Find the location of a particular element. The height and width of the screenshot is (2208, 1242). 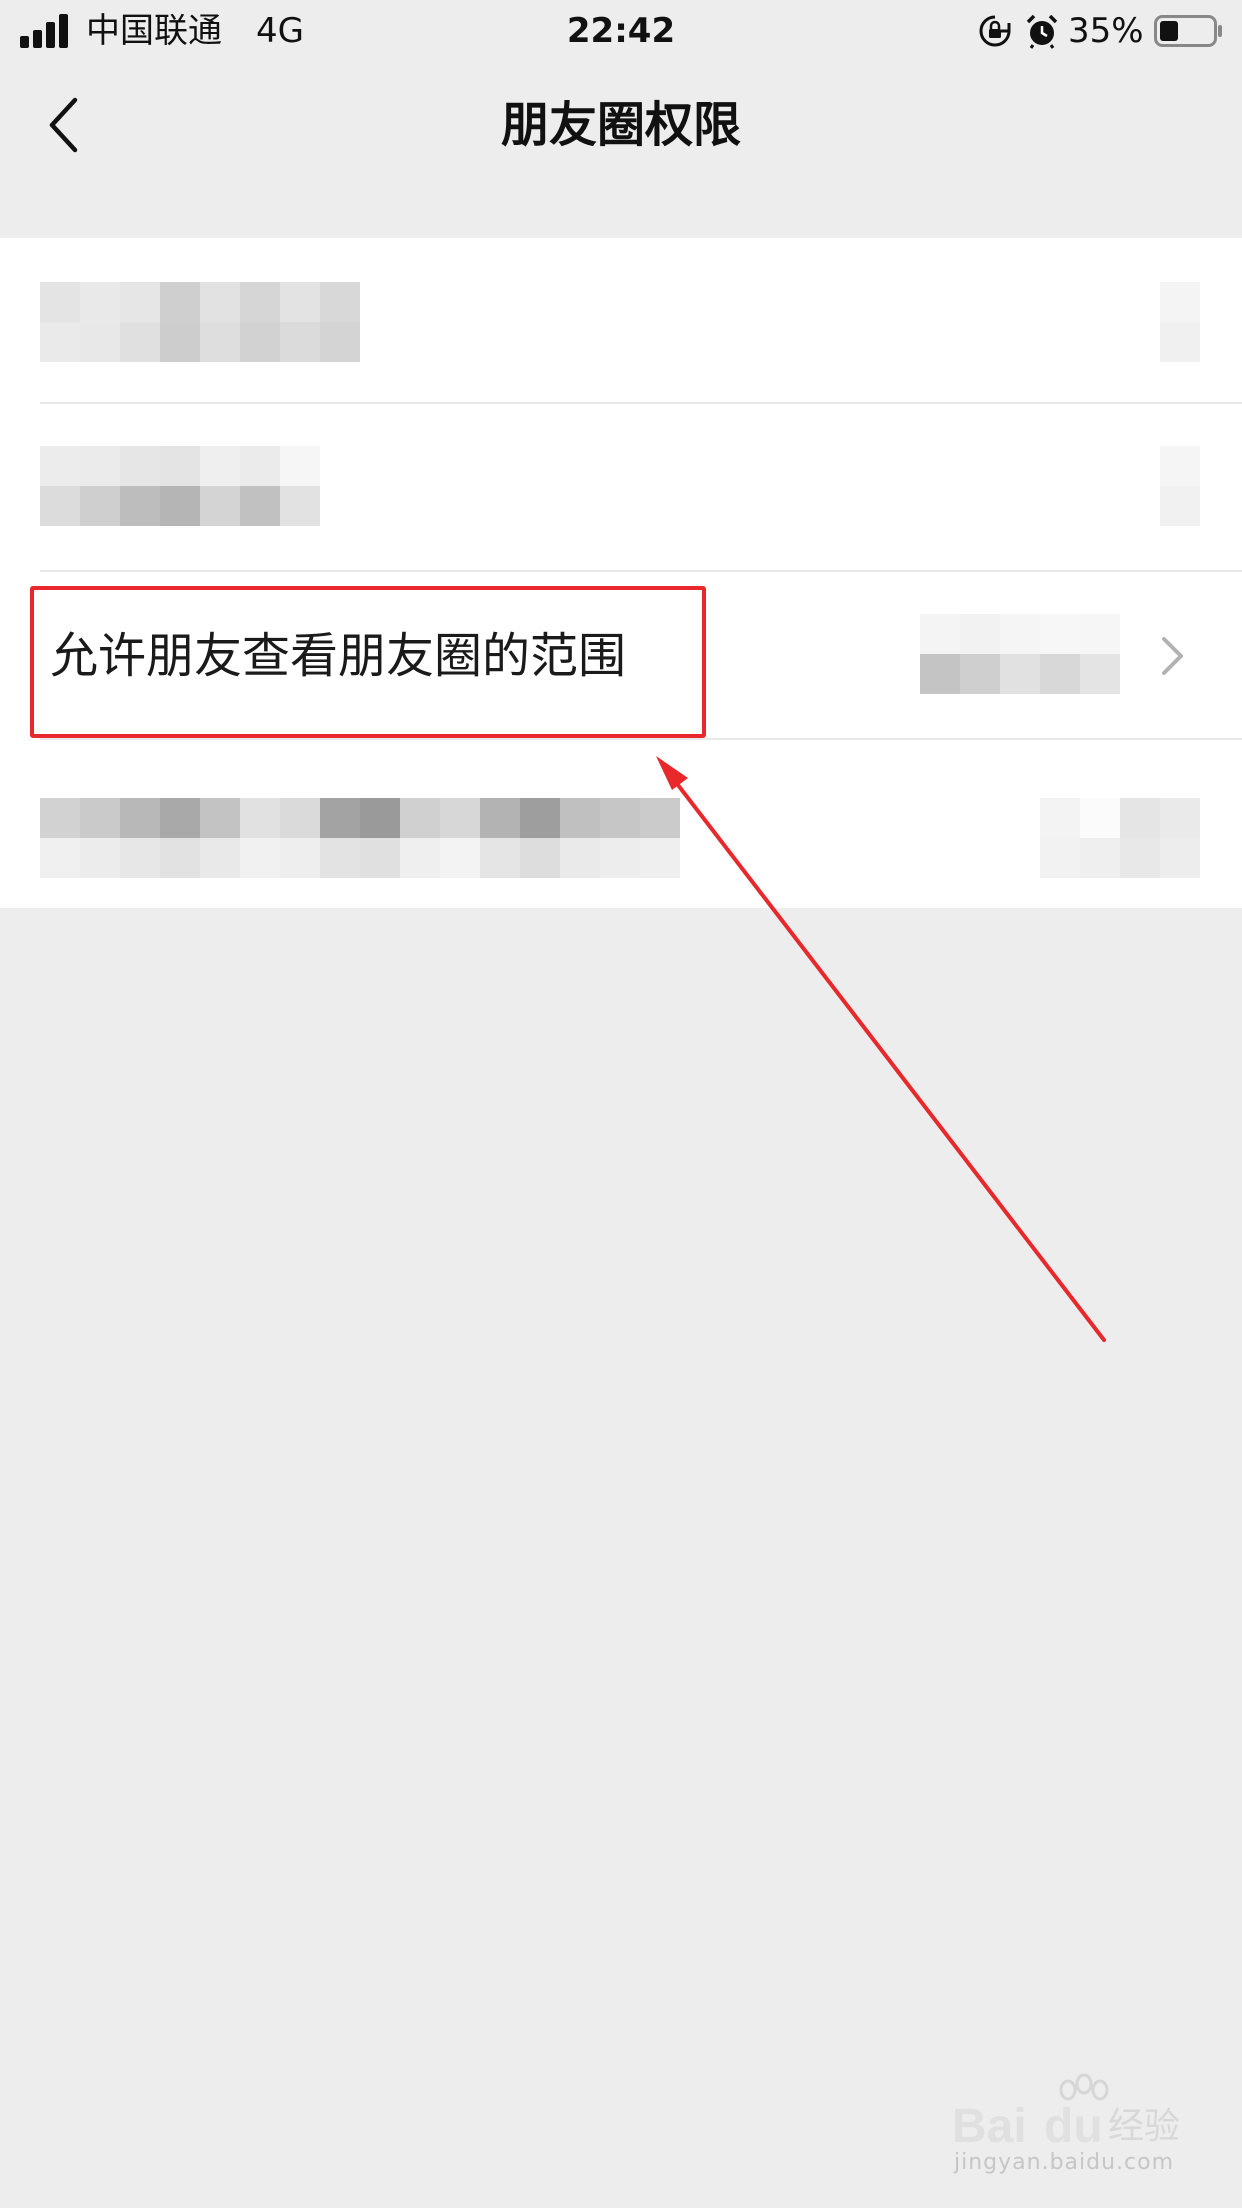

status-bar: 中国联通 4G 22:42 35% is located at coordinates (621, 31).